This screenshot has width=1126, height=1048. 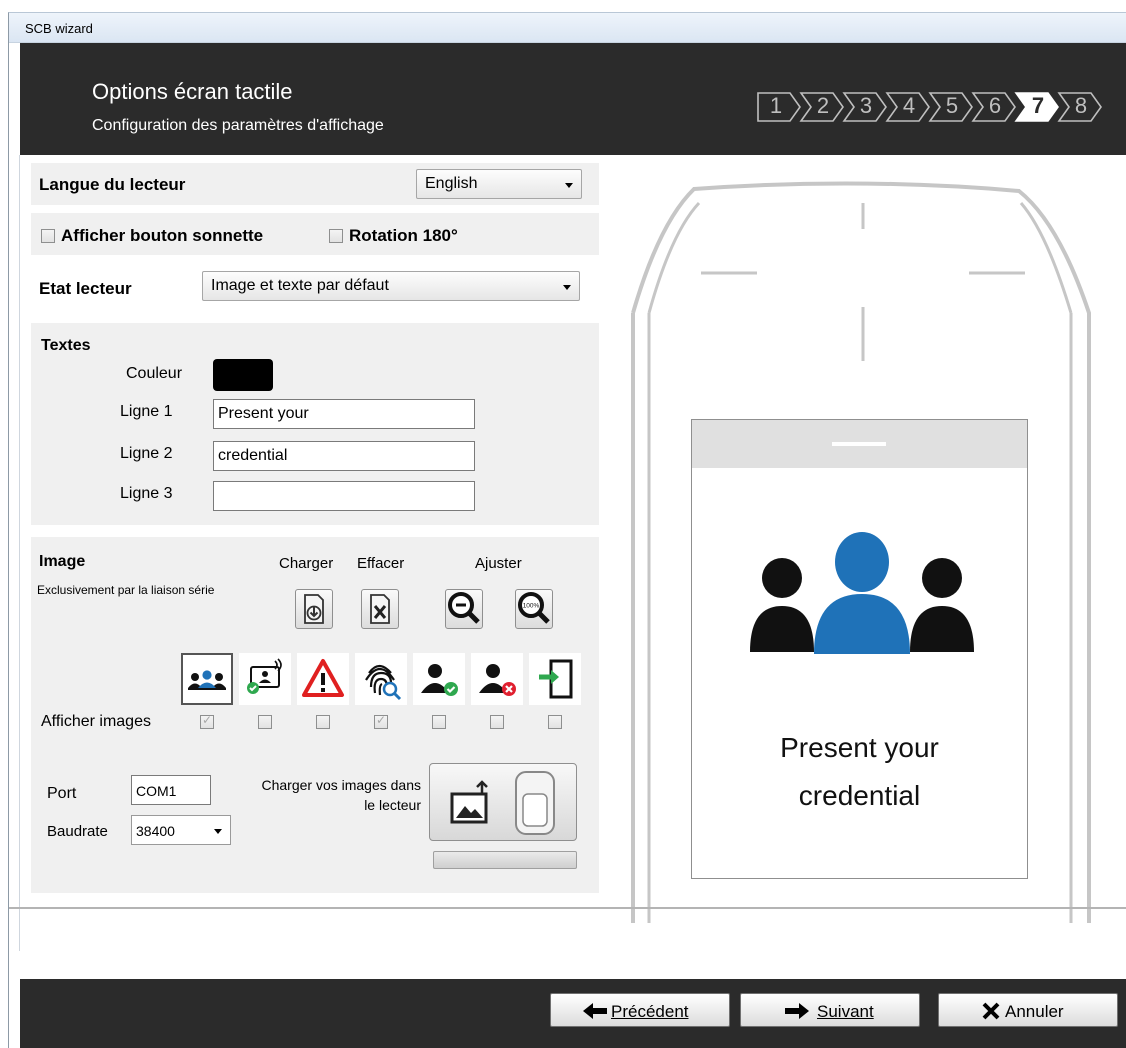 What do you see at coordinates (265, 679) in the screenshot?
I see `badge-ok-icon` at bounding box center [265, 679].